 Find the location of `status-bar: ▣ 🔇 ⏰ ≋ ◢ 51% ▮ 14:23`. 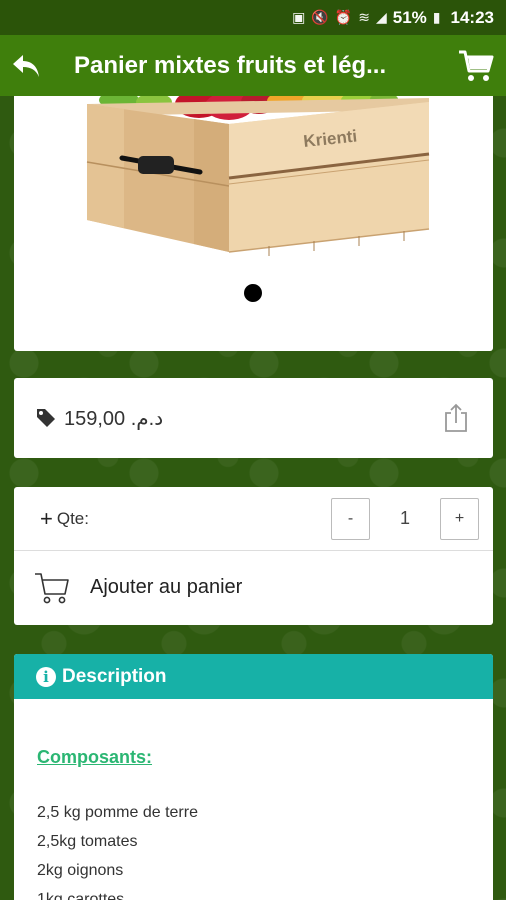

status-bar: ▣ 🔇 ⏰ ≋ ◢ 51% ▮ 14:23 is located at coordinates (253, 17).